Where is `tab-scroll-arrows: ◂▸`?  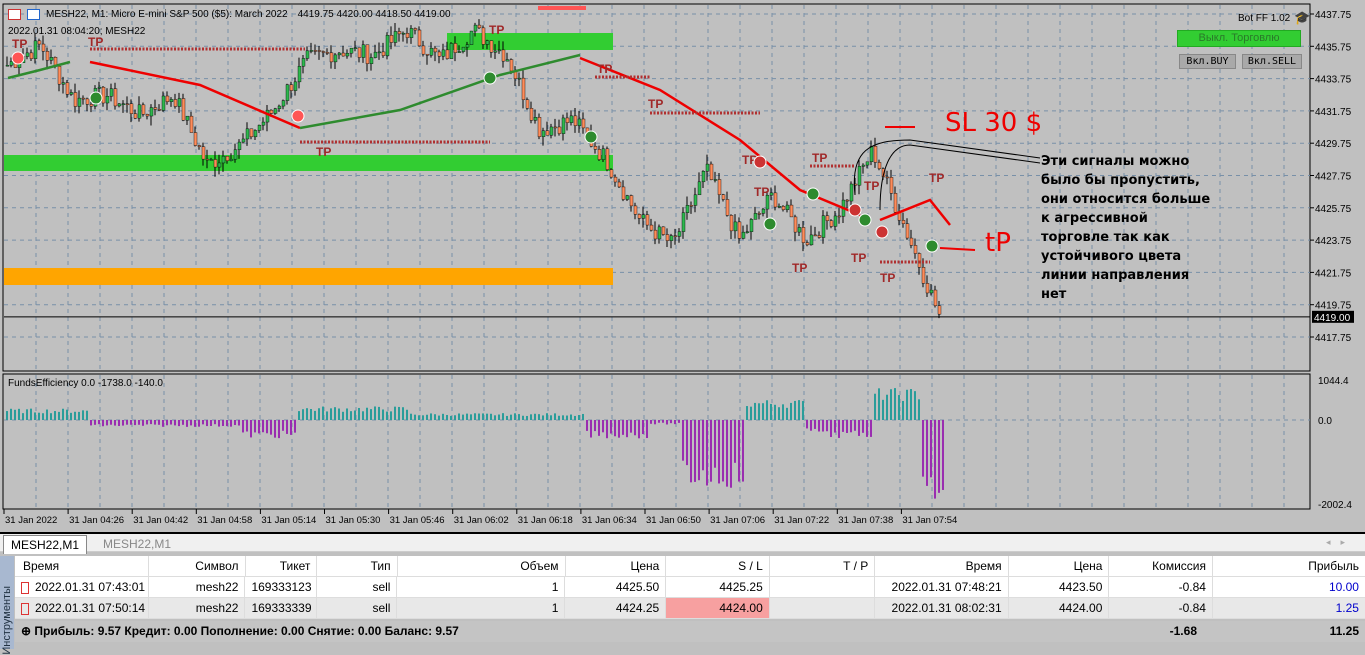
tab-scroll-arrows: ◂▸ is located at coordinates (1340, 542).